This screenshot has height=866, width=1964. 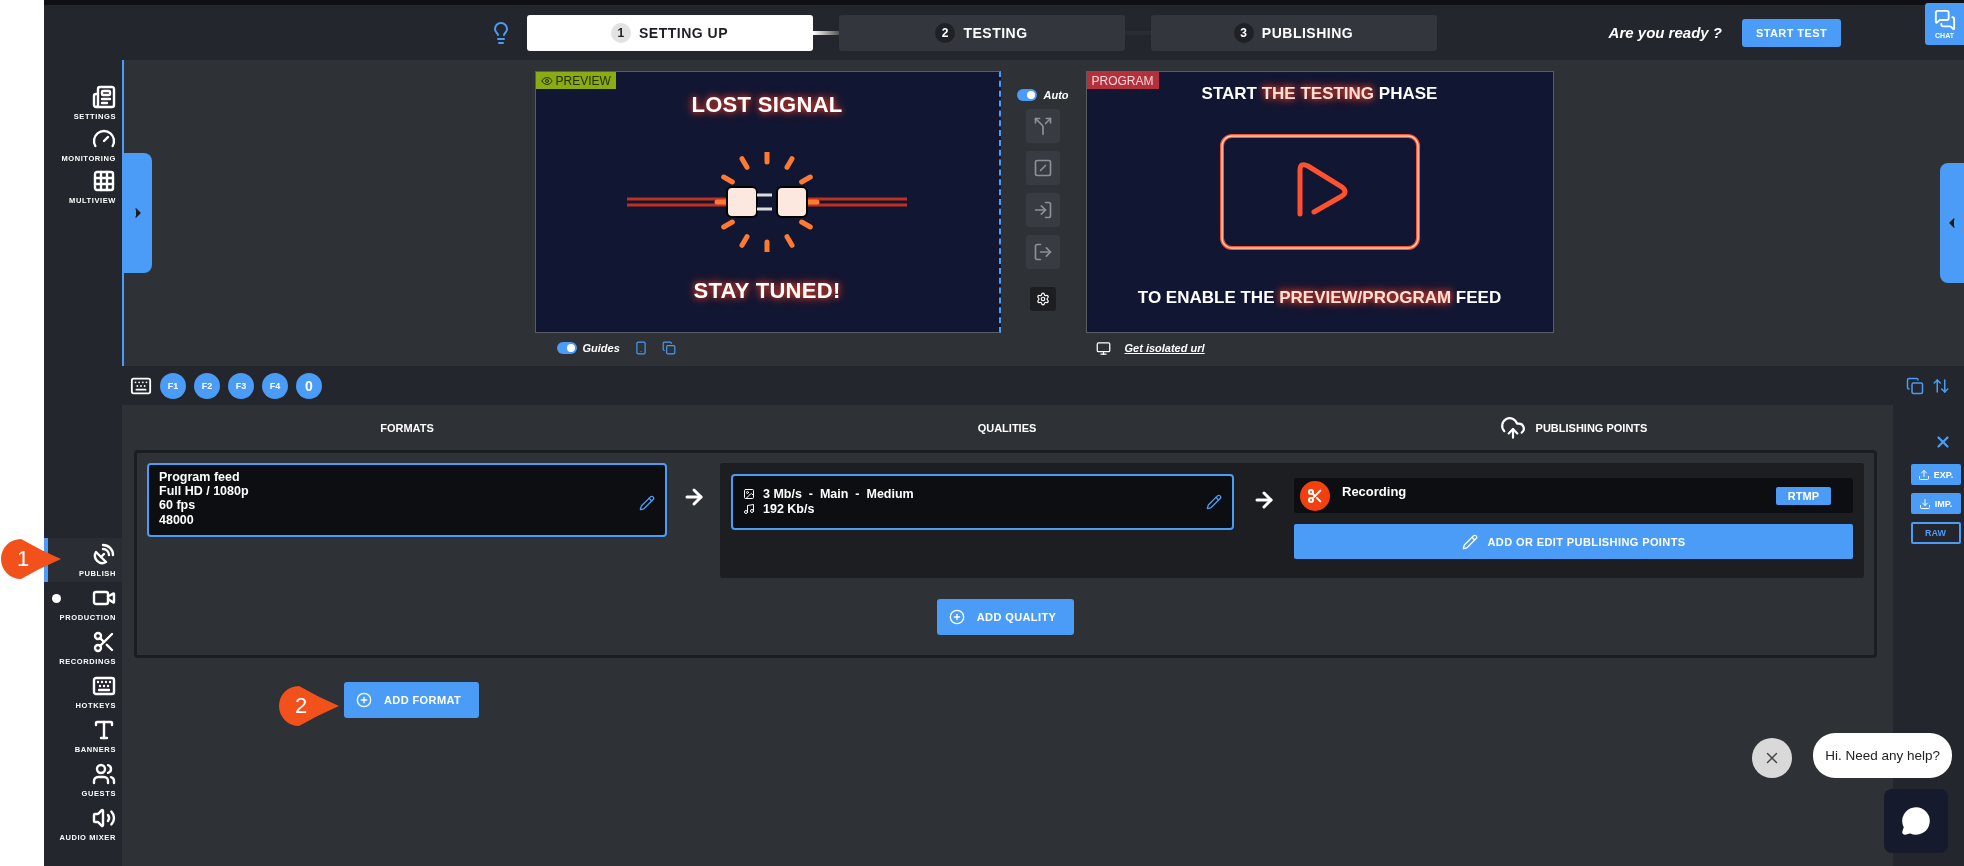 I want to click on format-detail: 48000, so click(x=177, y=519).